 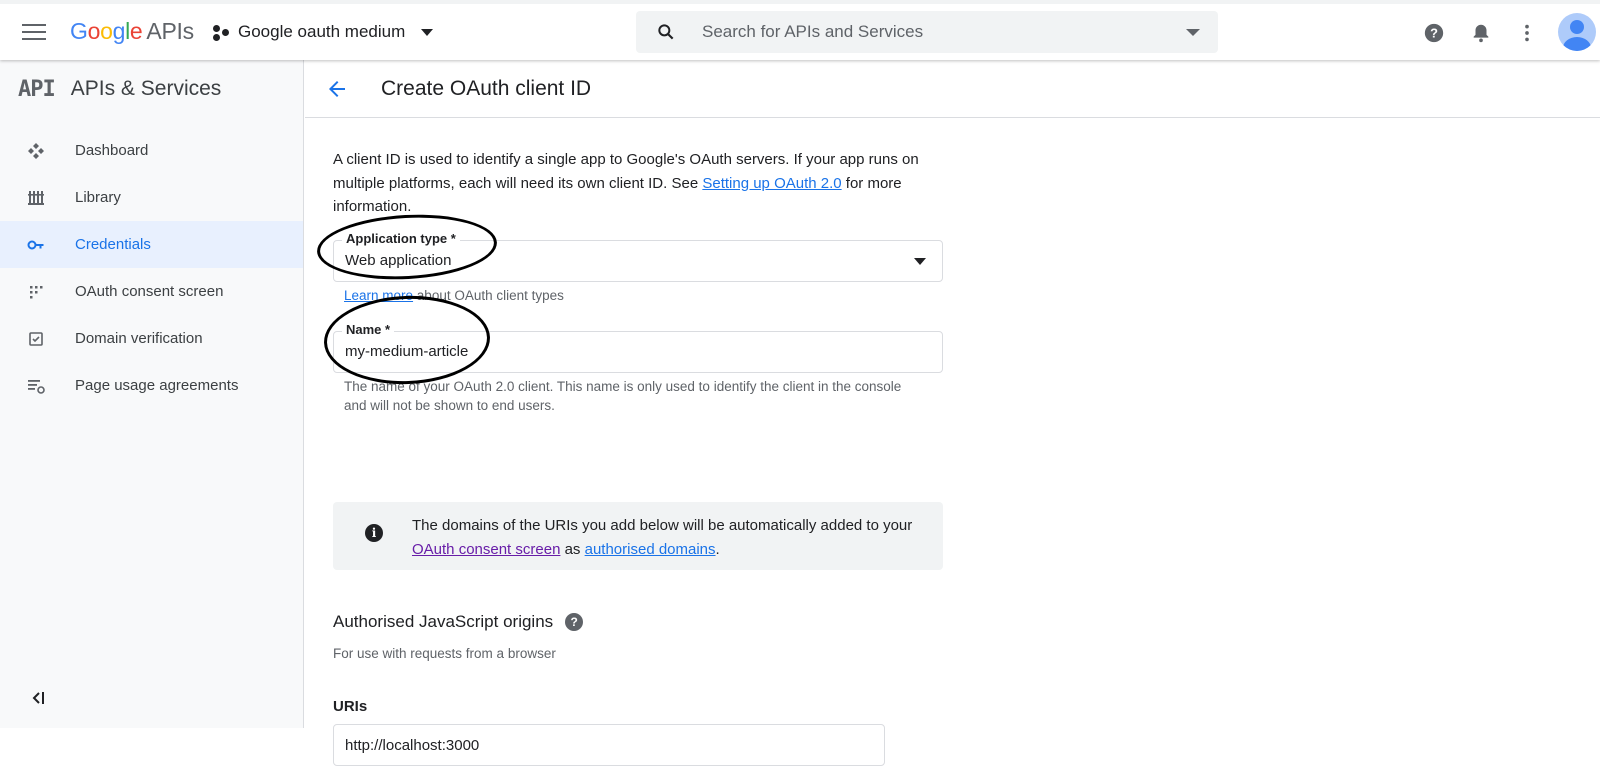 I want to click on application-type-hint: Learn more about OAuth client types, so click(x=454, y=295).